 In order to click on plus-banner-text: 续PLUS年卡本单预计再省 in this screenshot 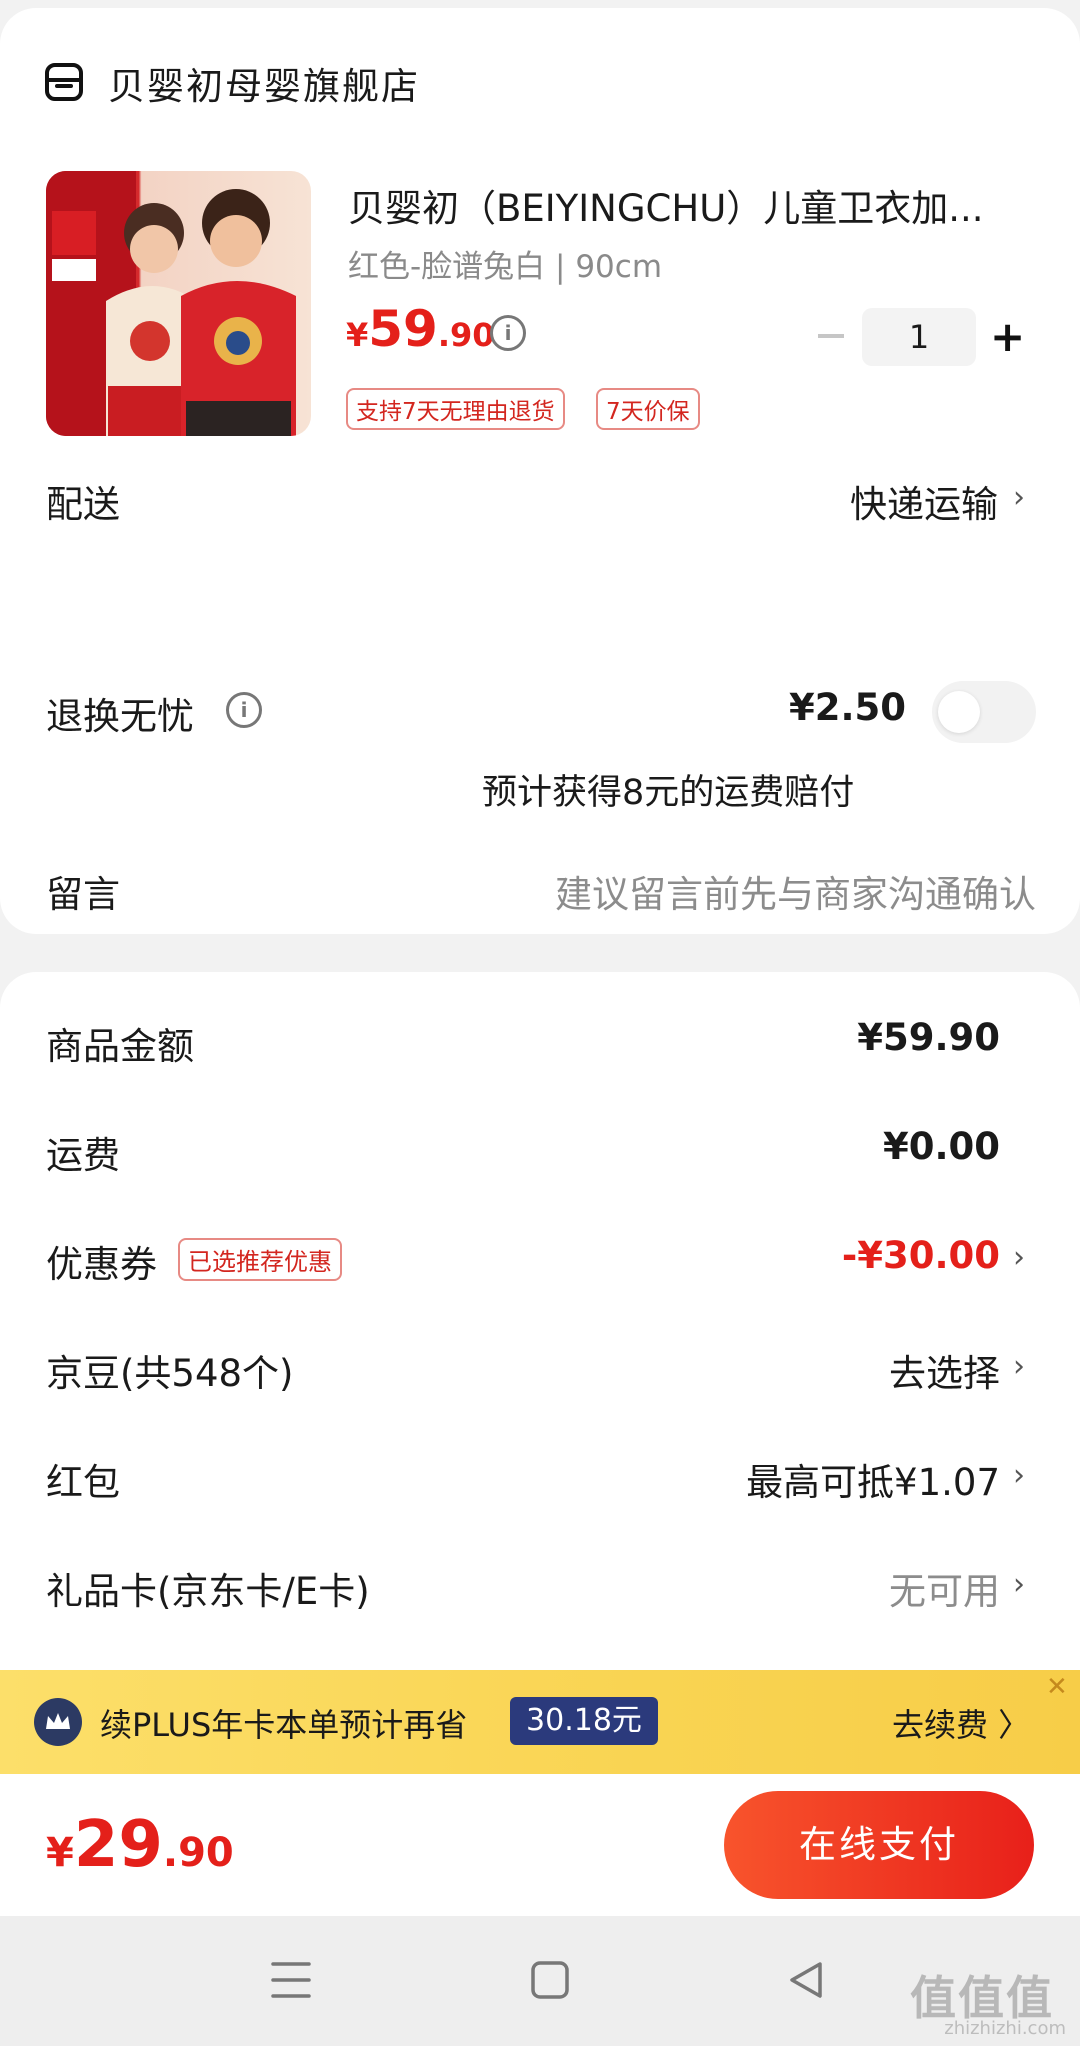, I will do `click(284, 1725)`.